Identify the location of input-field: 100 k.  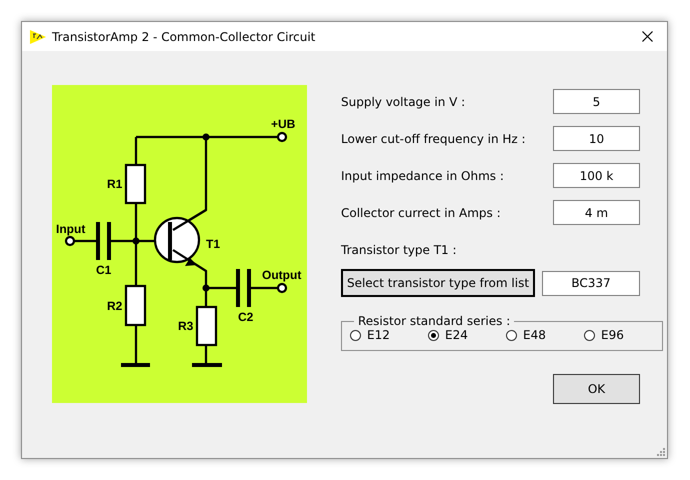
(596, 175).